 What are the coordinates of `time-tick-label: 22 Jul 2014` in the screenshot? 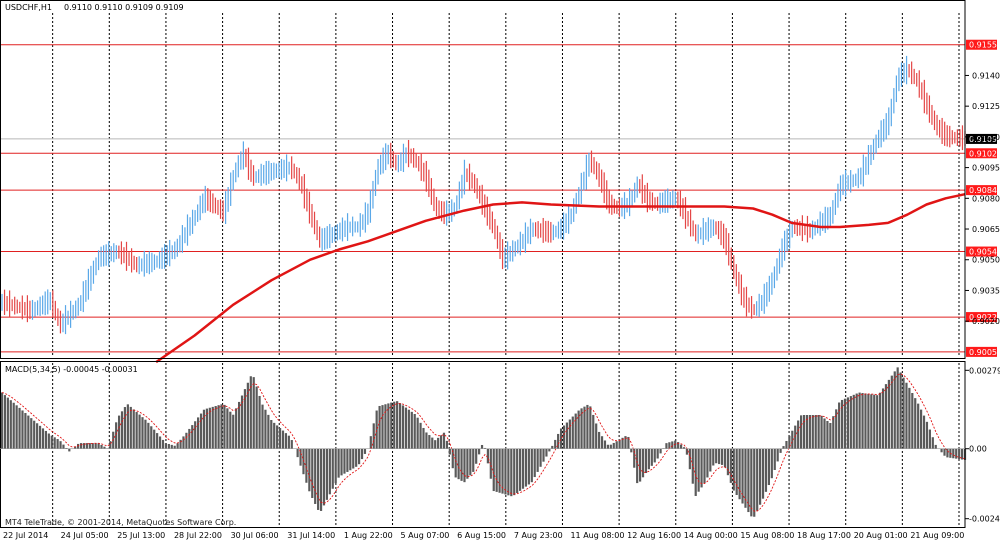 It's located at (25, 535).